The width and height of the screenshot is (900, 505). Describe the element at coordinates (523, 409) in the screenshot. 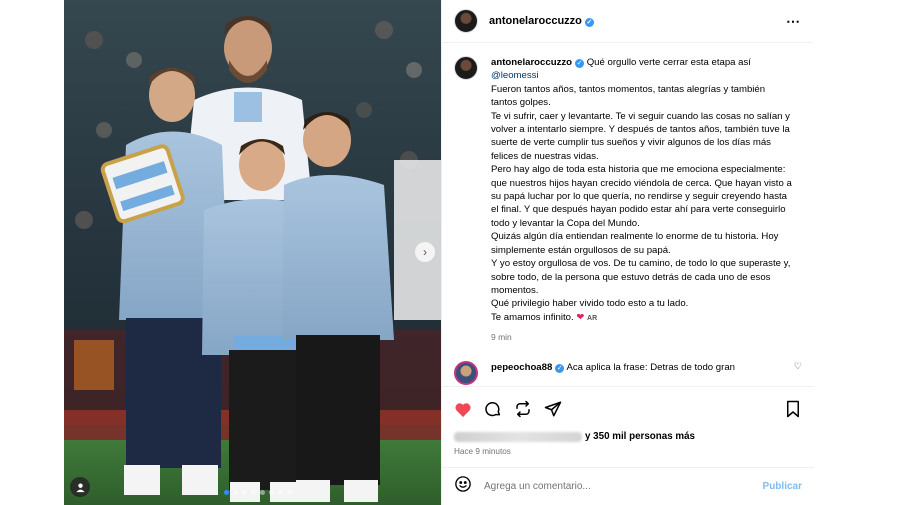

I see `repost-icon` at that location.